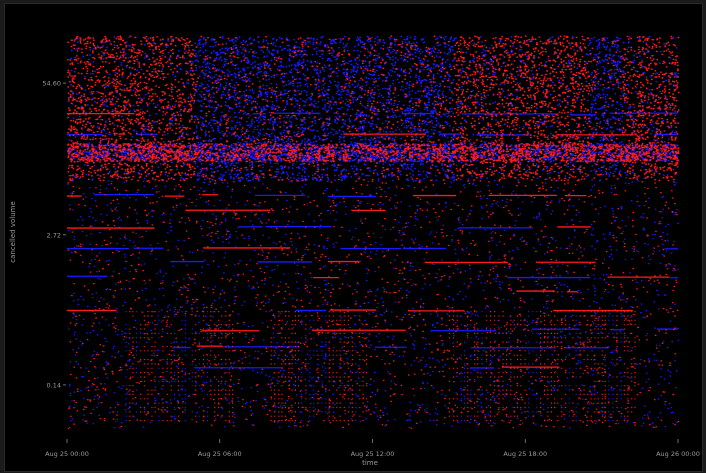  I want to click on y-tick-label: 0.14, so click(54, 385).